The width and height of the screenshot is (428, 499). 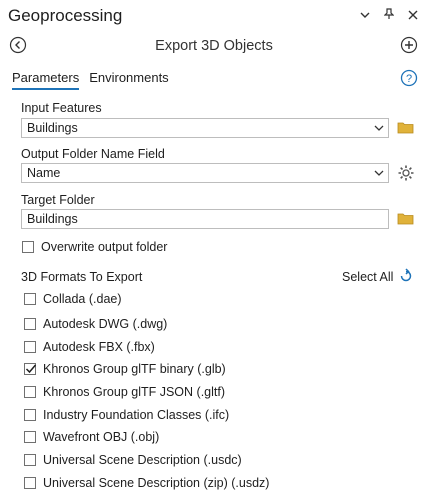 I want to click on output-folder-name-field-dropdown: Name, so click(x=205, y=173).